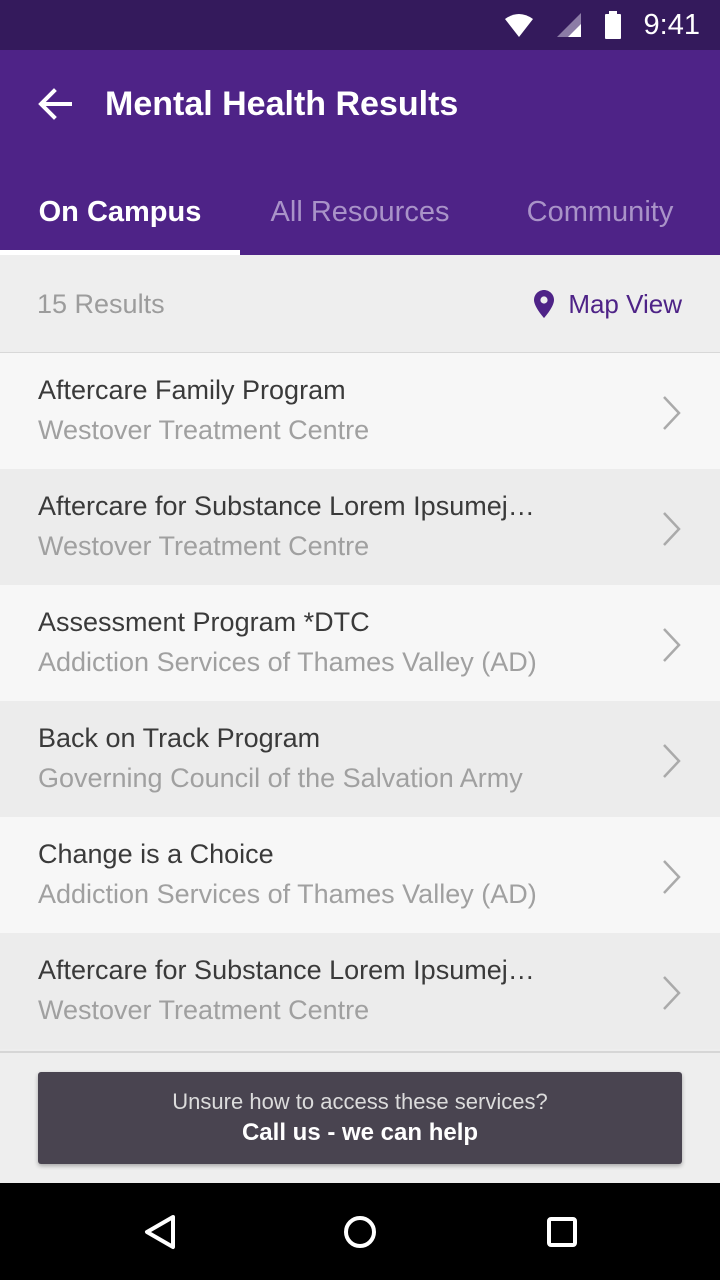 This screenshot has height=1280, width=720. What do you see at coordinates (179, 738) in the screenshot?
I see `list-item-title: Back on Track Program` at bounding box center [179, 738].